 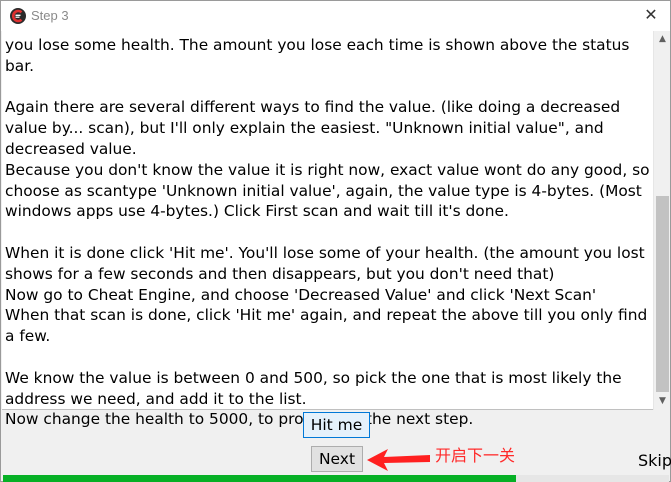 What do you see at coordinates (259, 478) in the screenshot?
I see `health-bar-fill` at bounding box center [259, 478].